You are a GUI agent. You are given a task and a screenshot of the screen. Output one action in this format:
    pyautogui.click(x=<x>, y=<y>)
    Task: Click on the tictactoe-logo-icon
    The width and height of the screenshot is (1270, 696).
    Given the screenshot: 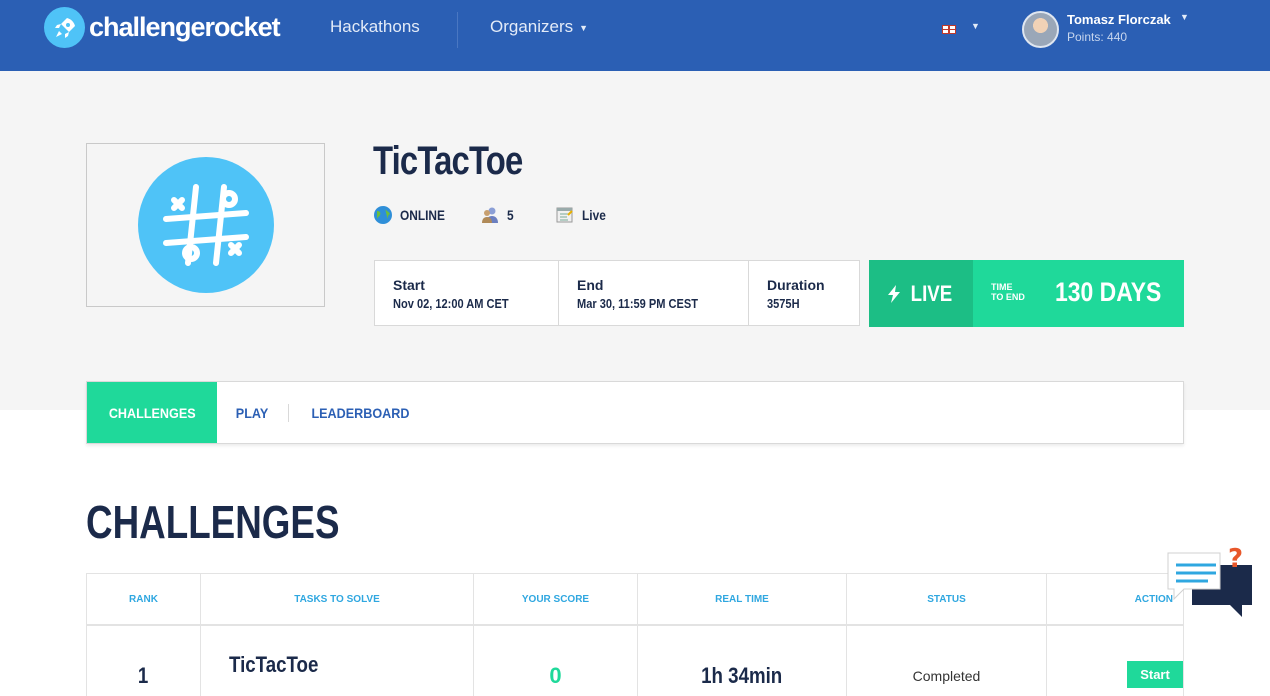 What is the action you would take?
    pyautogui.click(x=205, y=225)
    